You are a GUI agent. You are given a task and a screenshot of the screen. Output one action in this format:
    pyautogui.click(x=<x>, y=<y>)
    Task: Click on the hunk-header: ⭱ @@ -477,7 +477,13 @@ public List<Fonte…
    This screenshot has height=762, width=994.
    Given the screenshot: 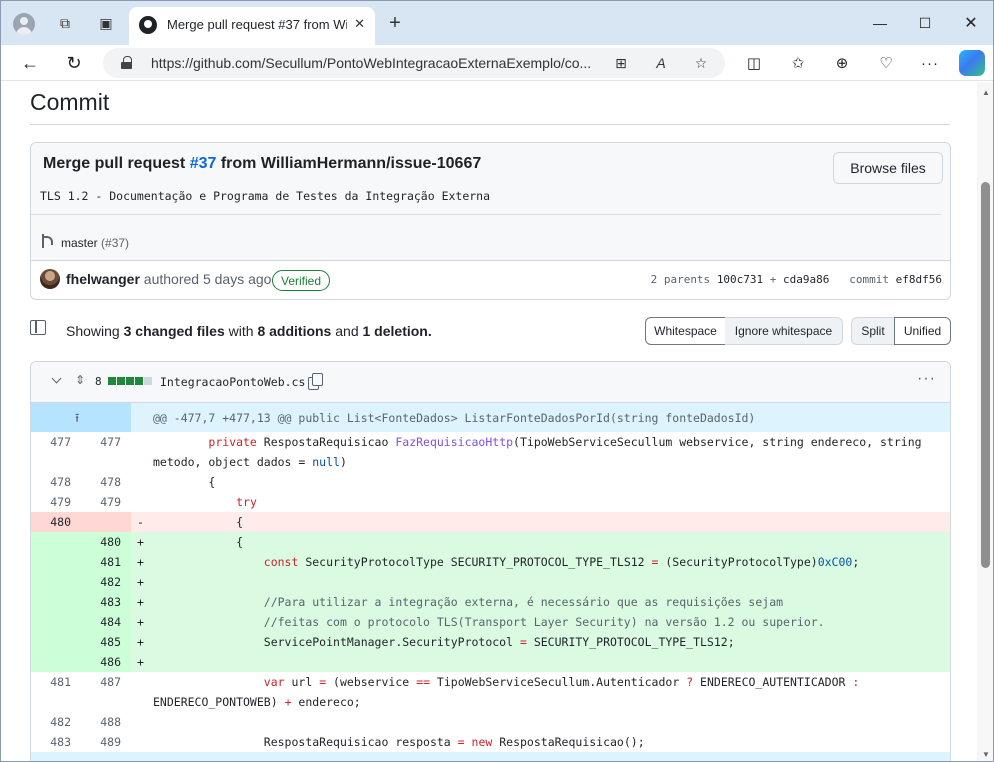 What is the action you would take?
    pyautogui.click(x=490, y=417)
    